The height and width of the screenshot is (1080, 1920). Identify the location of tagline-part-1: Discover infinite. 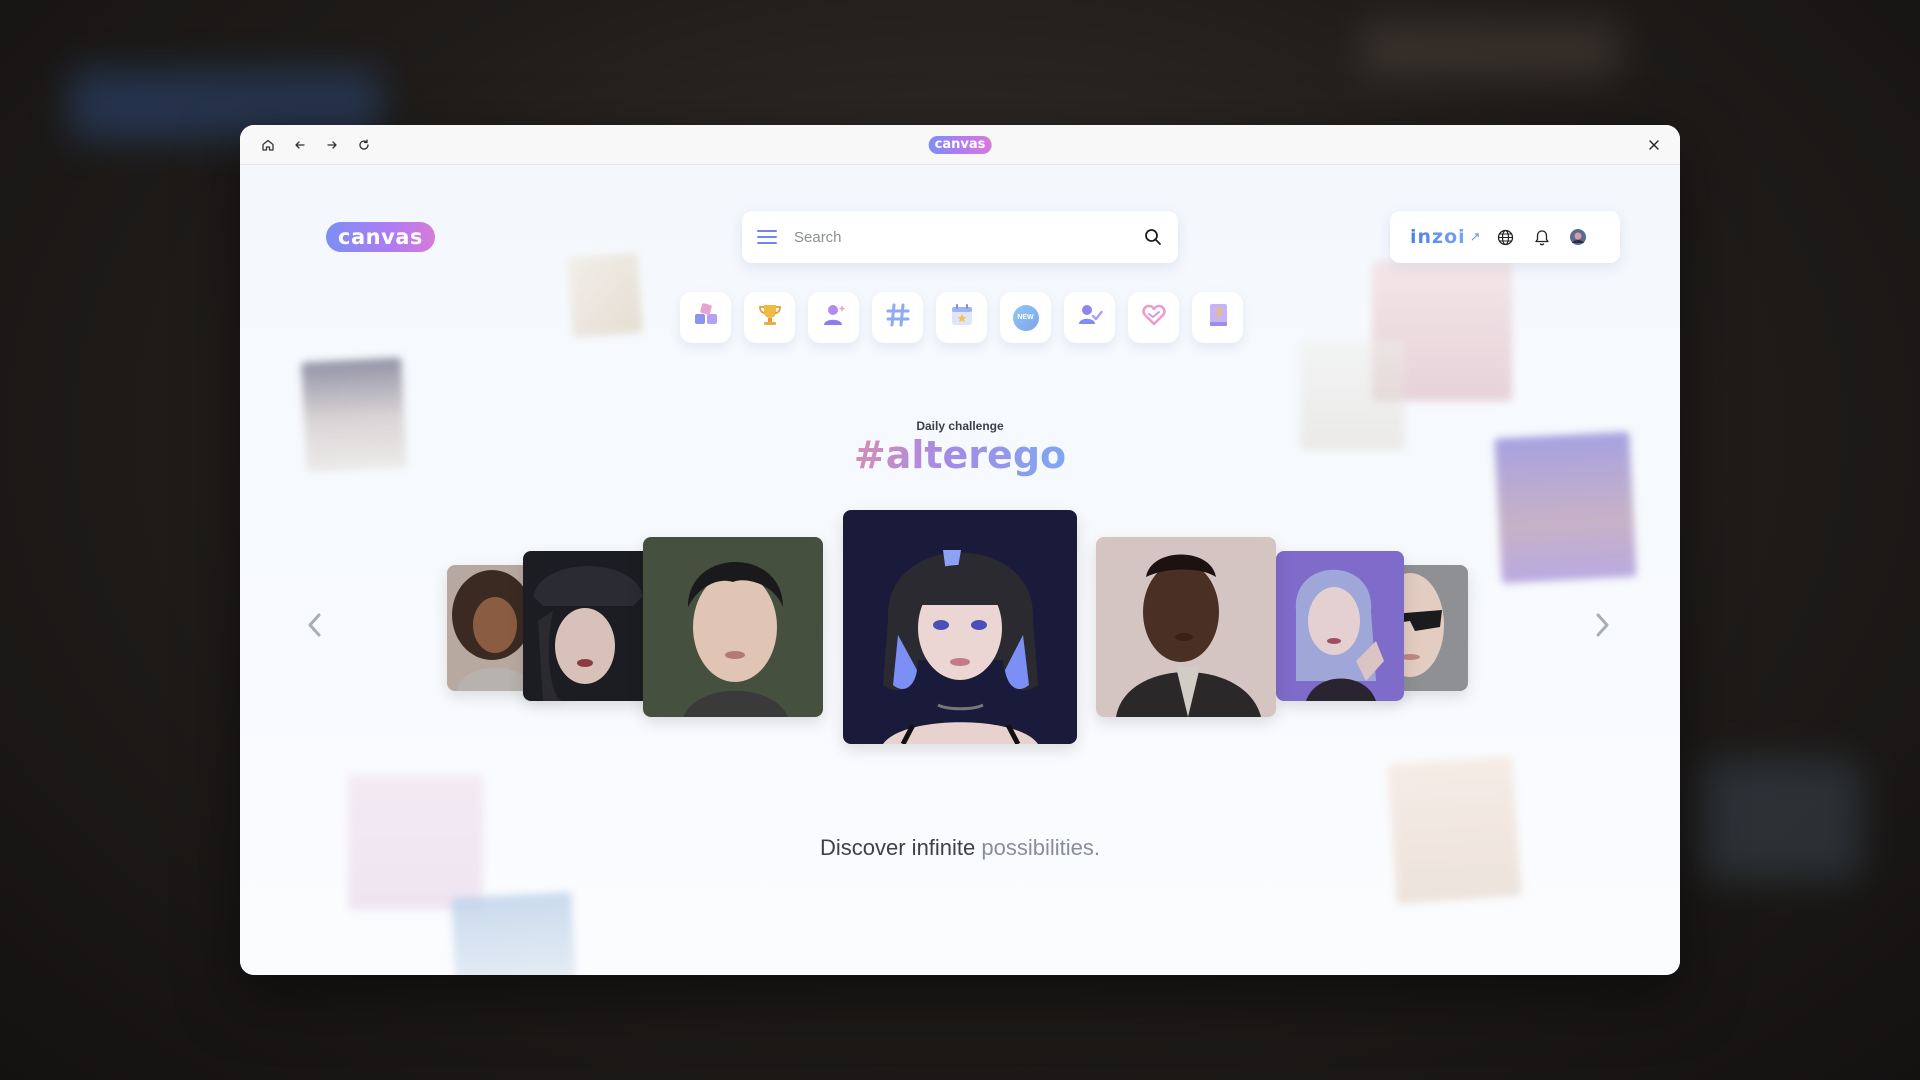
(898, 847).